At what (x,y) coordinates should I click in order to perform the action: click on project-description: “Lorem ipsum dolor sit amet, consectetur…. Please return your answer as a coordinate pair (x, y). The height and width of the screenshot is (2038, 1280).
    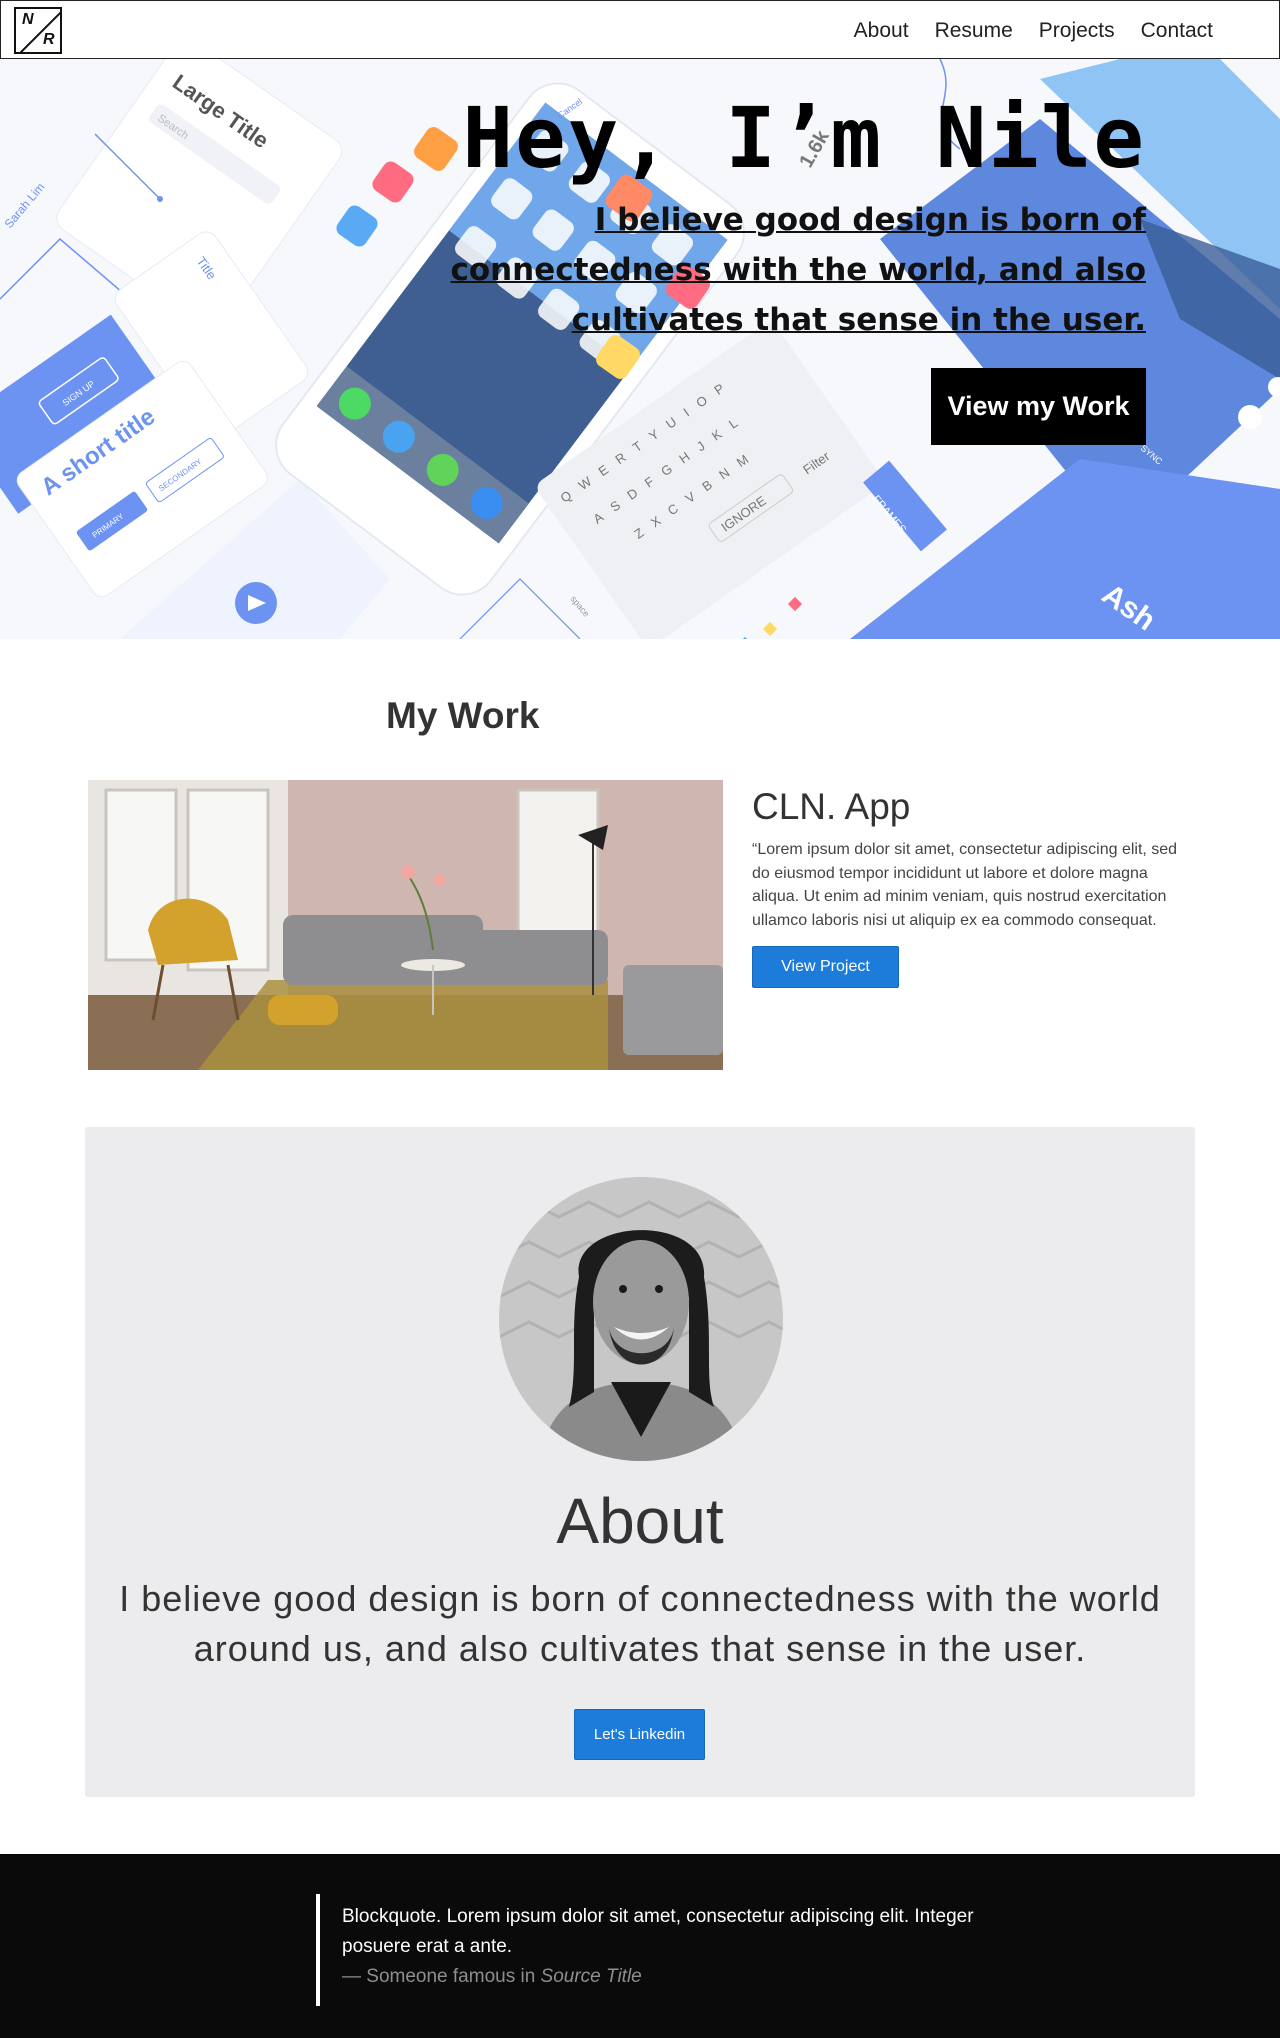
    Looking at the image, I should click on (965, 885).